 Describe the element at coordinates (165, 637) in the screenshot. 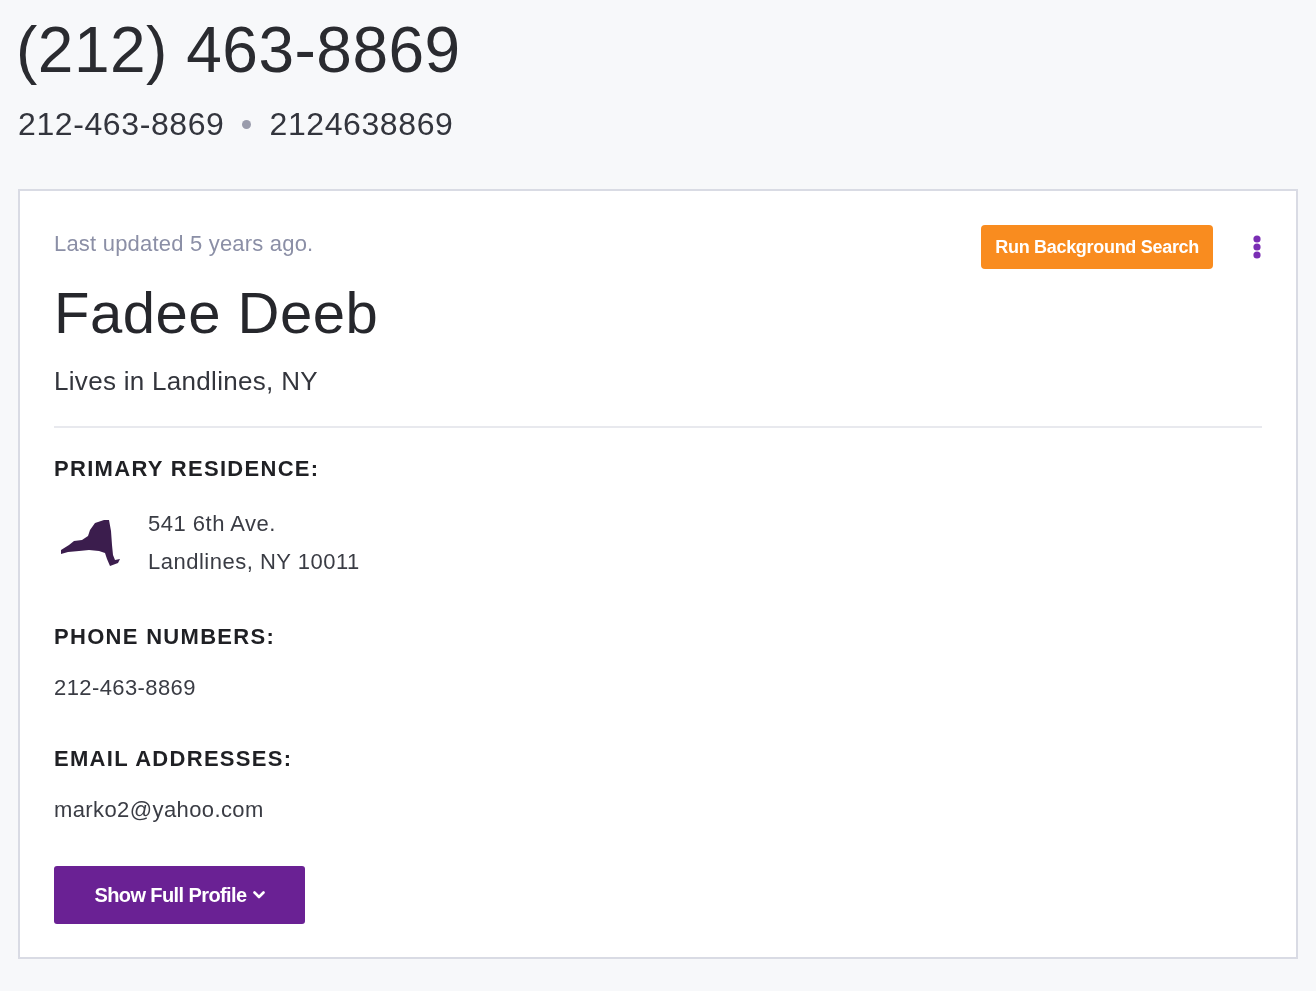

I see `section-heading: PHONE NUMBERS:` at that location.